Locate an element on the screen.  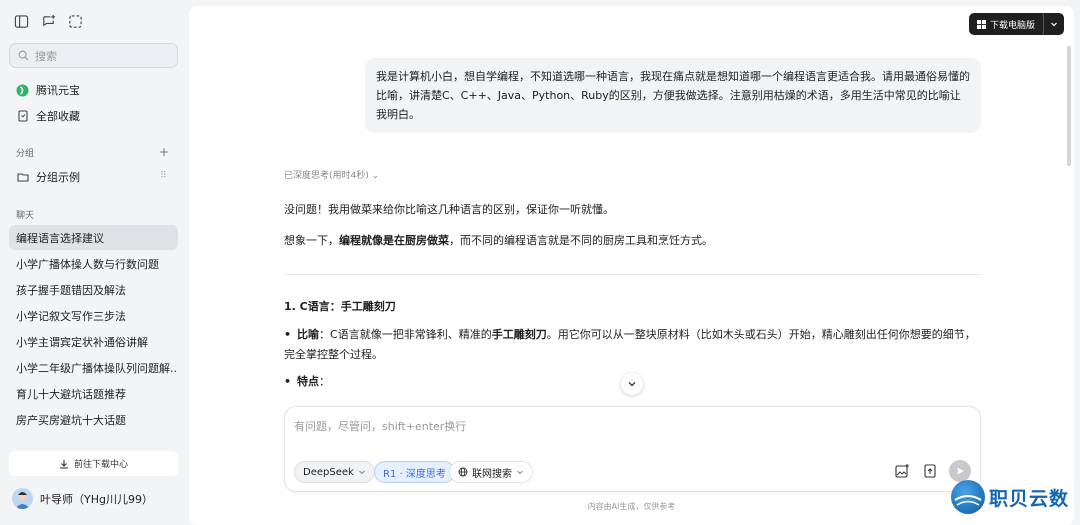
web-search-label: 联网搜索 is located at coordinates (492, 474).